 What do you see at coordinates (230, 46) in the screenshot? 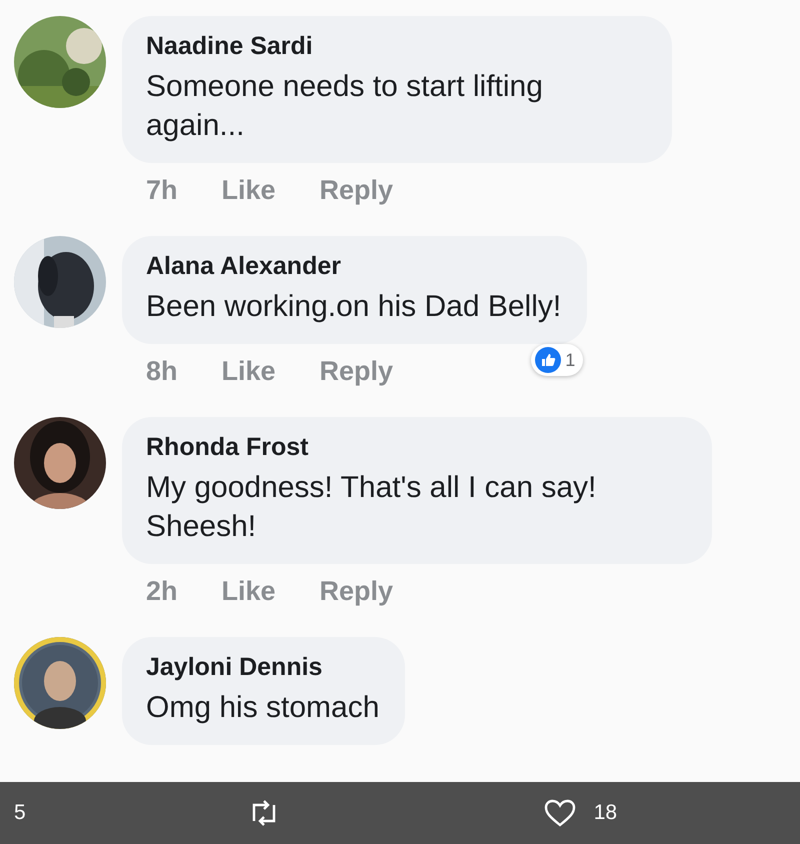
I see `commenter-name: Naadine Sardi` at bounding box center [230, 46].